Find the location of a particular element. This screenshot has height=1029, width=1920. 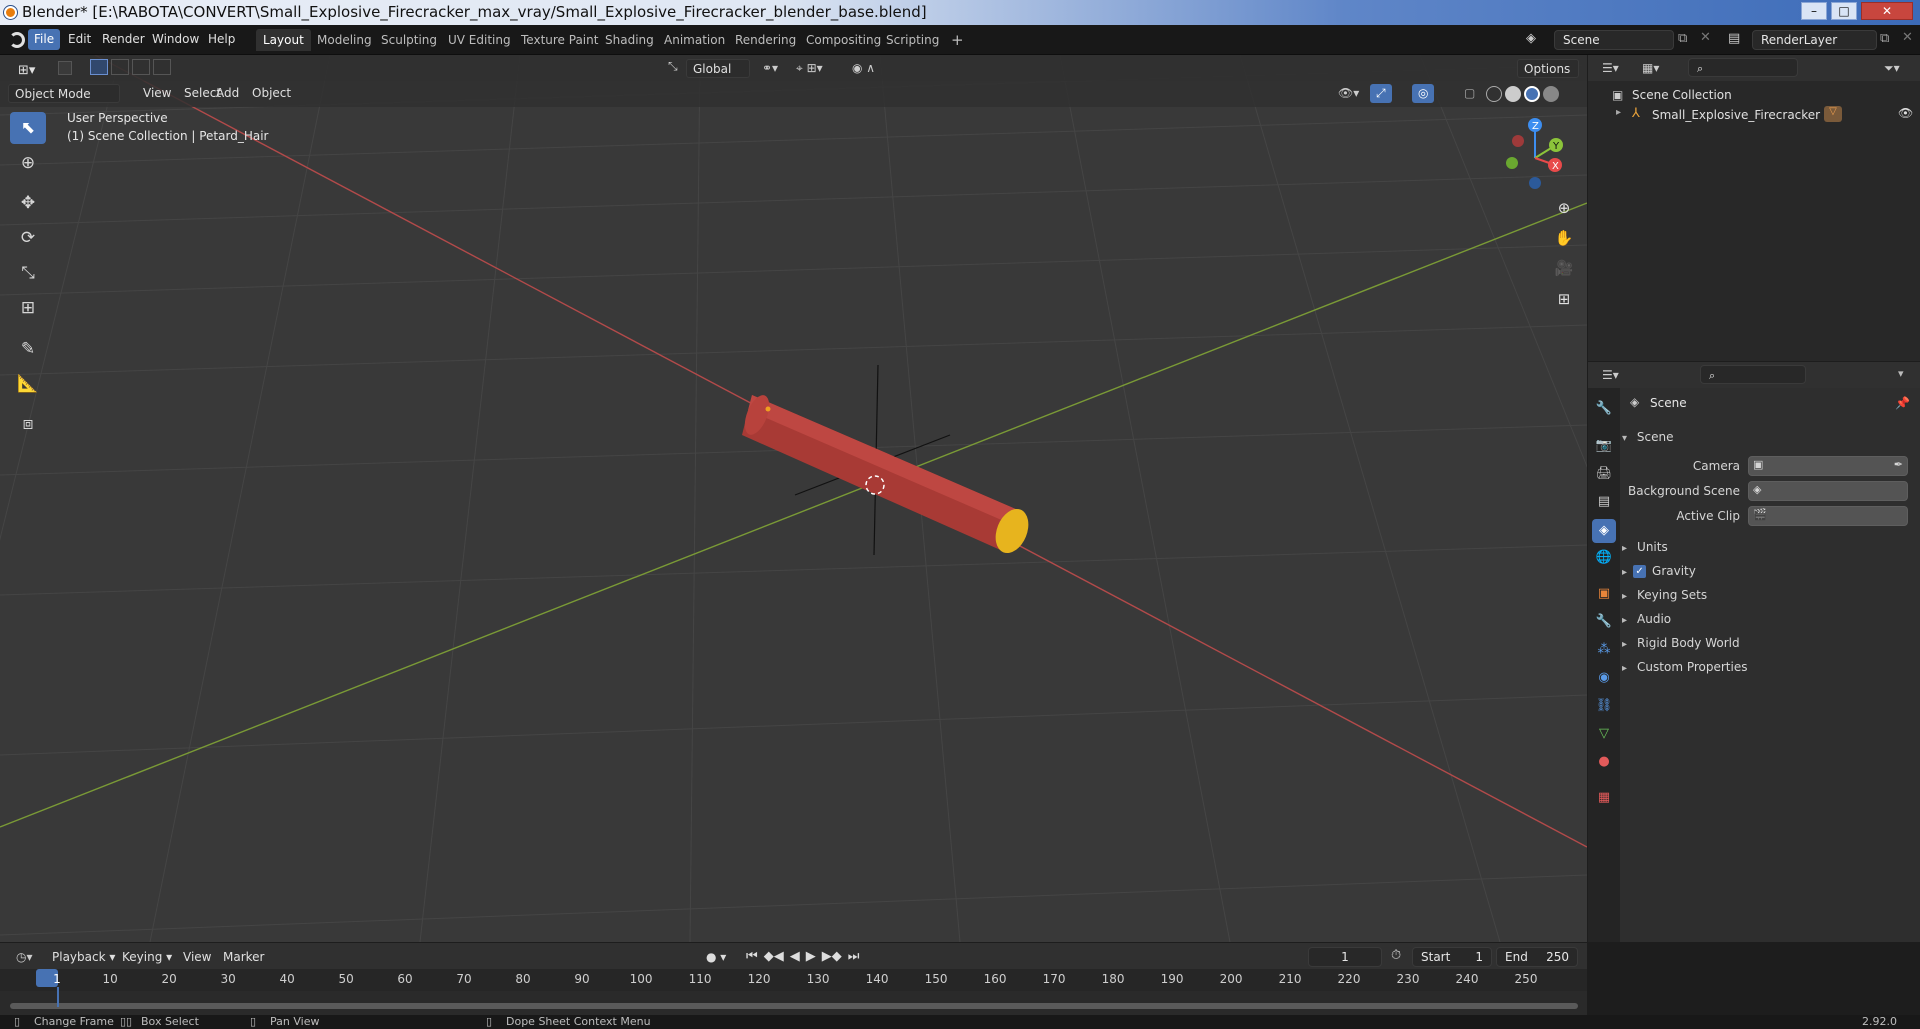

delete-view-layer-icon: ✕ is located at coordinates (1907, 37).